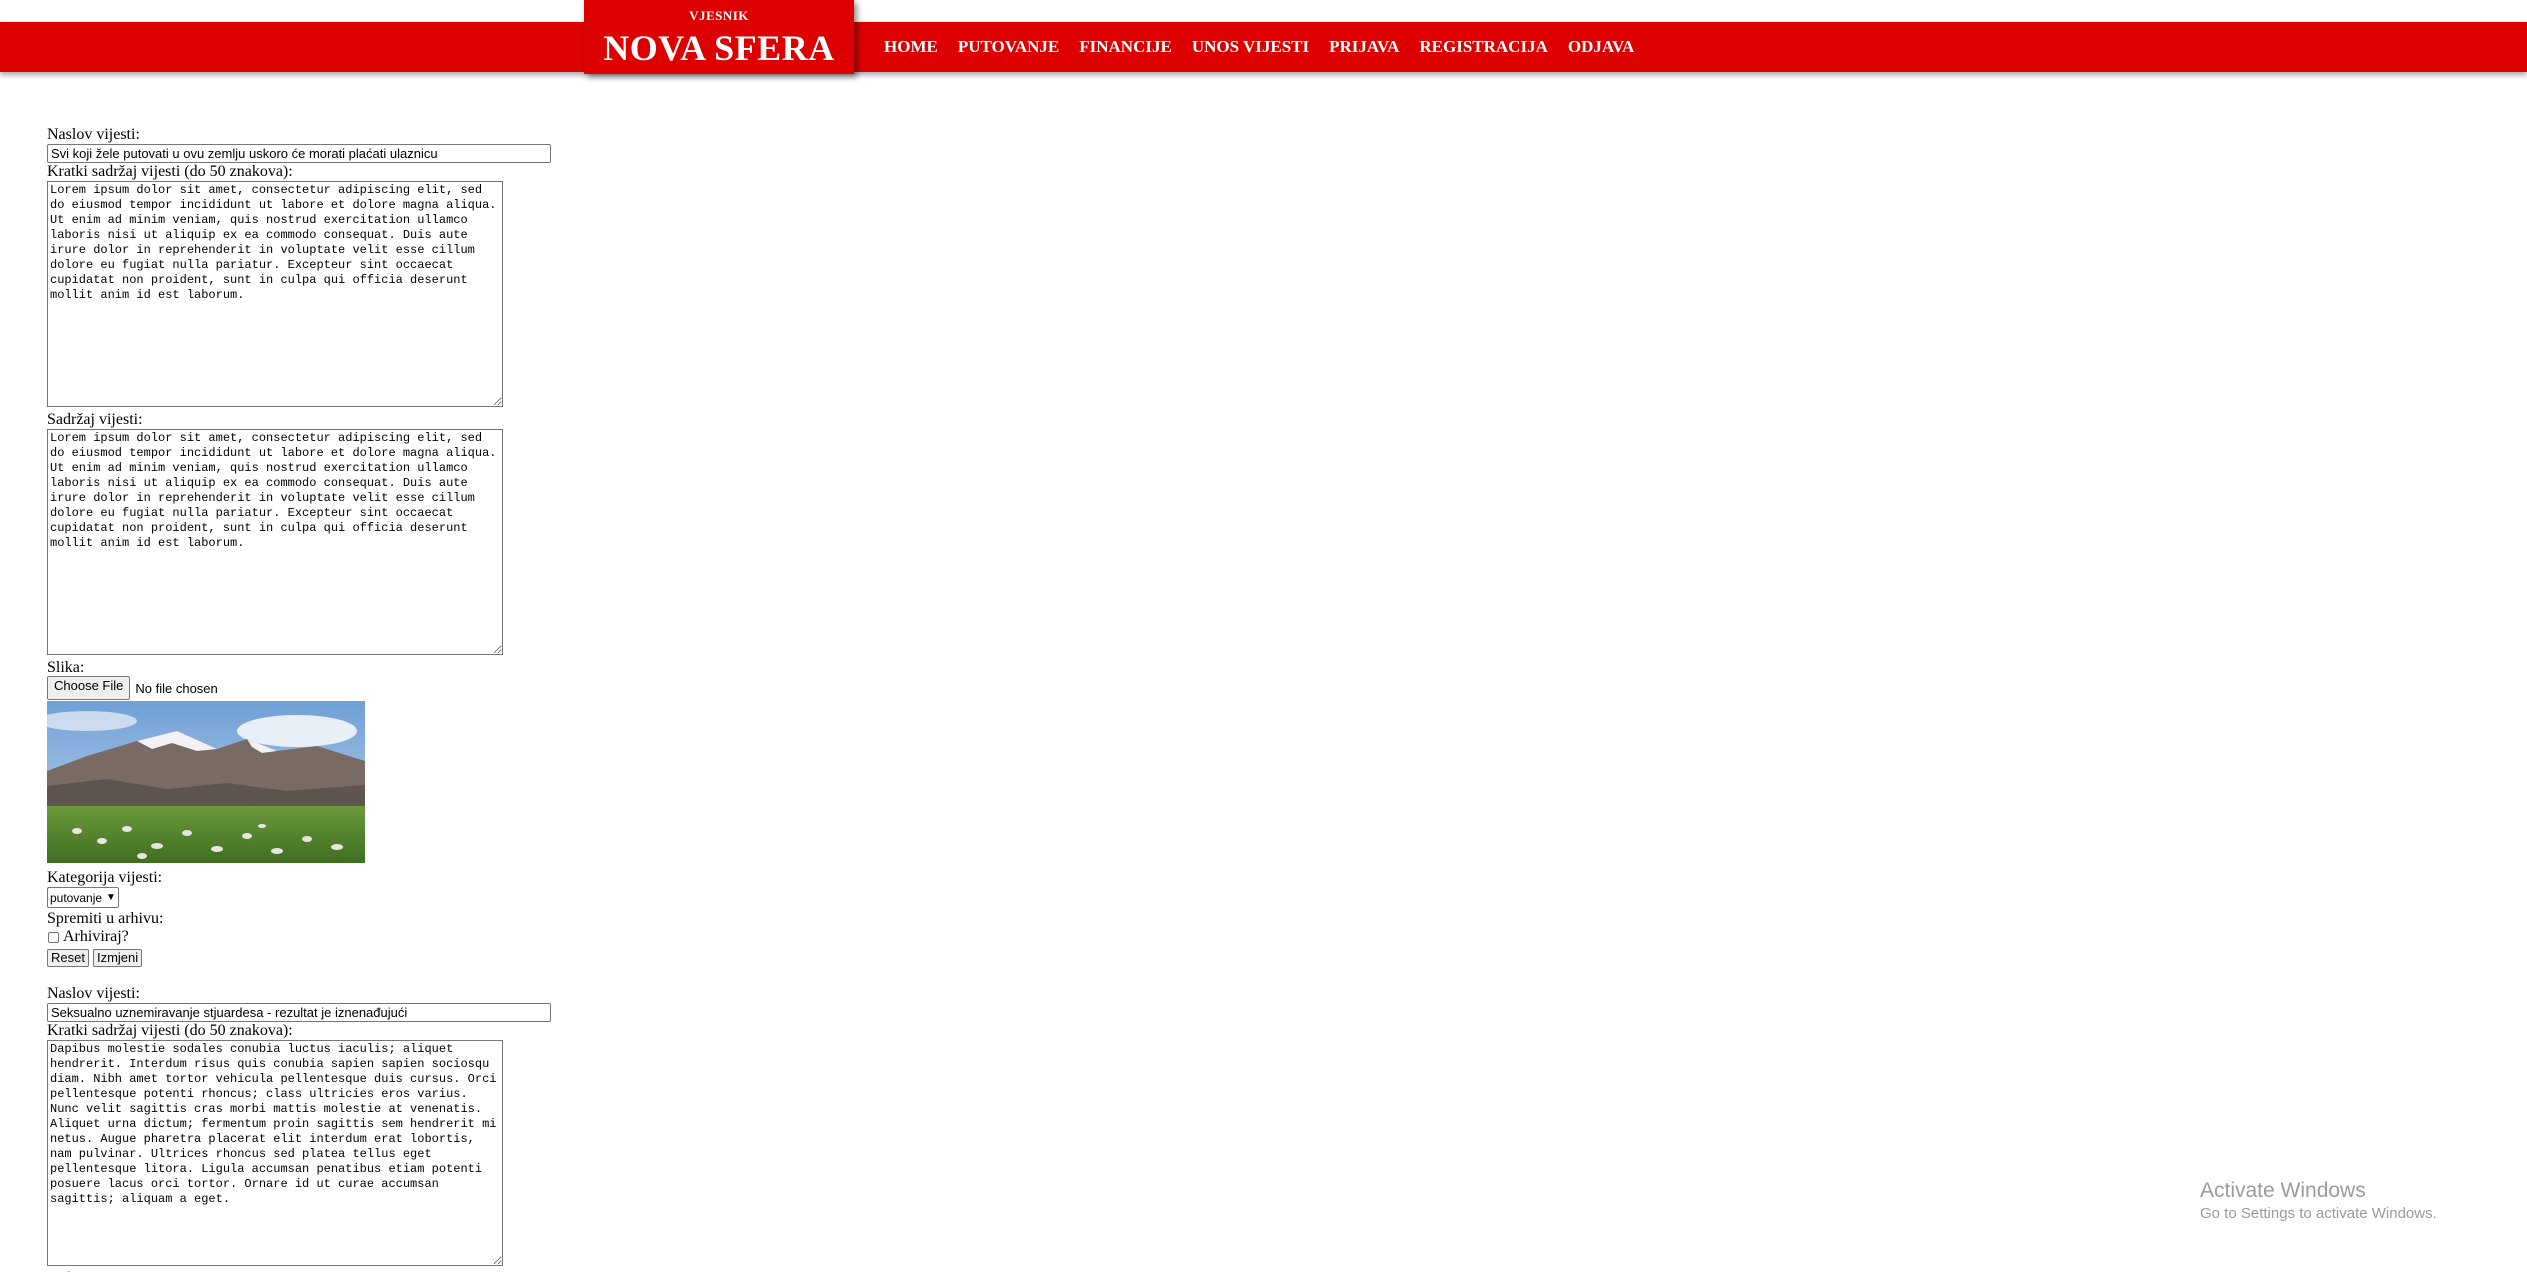 The width and height of the screenshot is (2527, 1272). I want to click on article-image, so click(206, 782).